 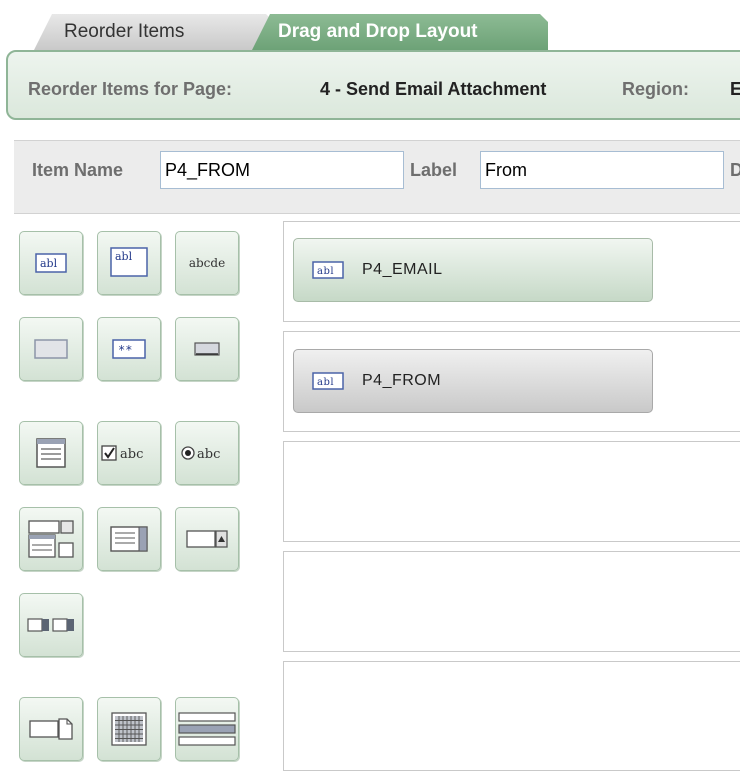 I want to click on checkbox-icon: abc, so click(x=122, y=453).